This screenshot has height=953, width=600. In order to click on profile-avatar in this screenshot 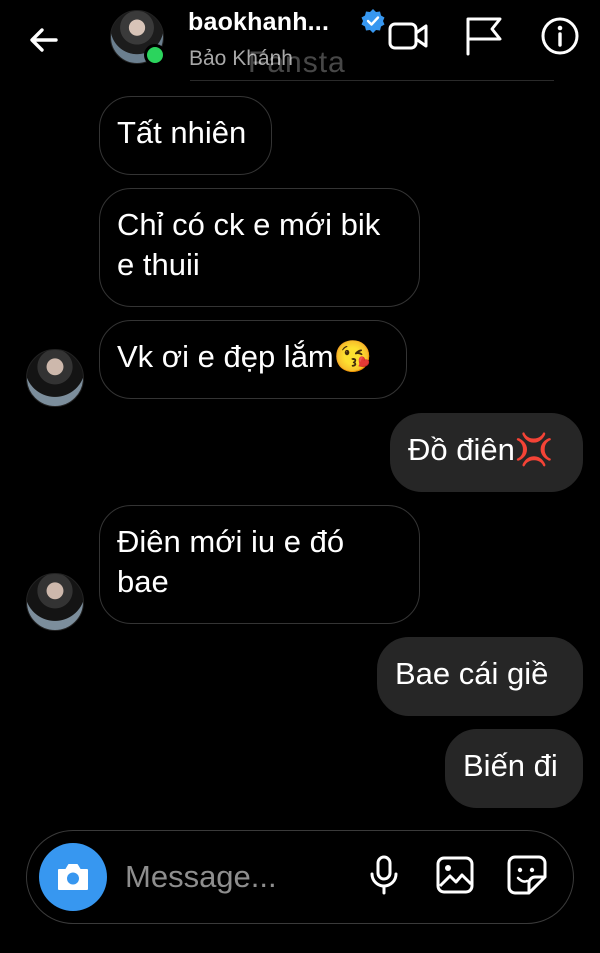, I will do `click(138, 38)`.